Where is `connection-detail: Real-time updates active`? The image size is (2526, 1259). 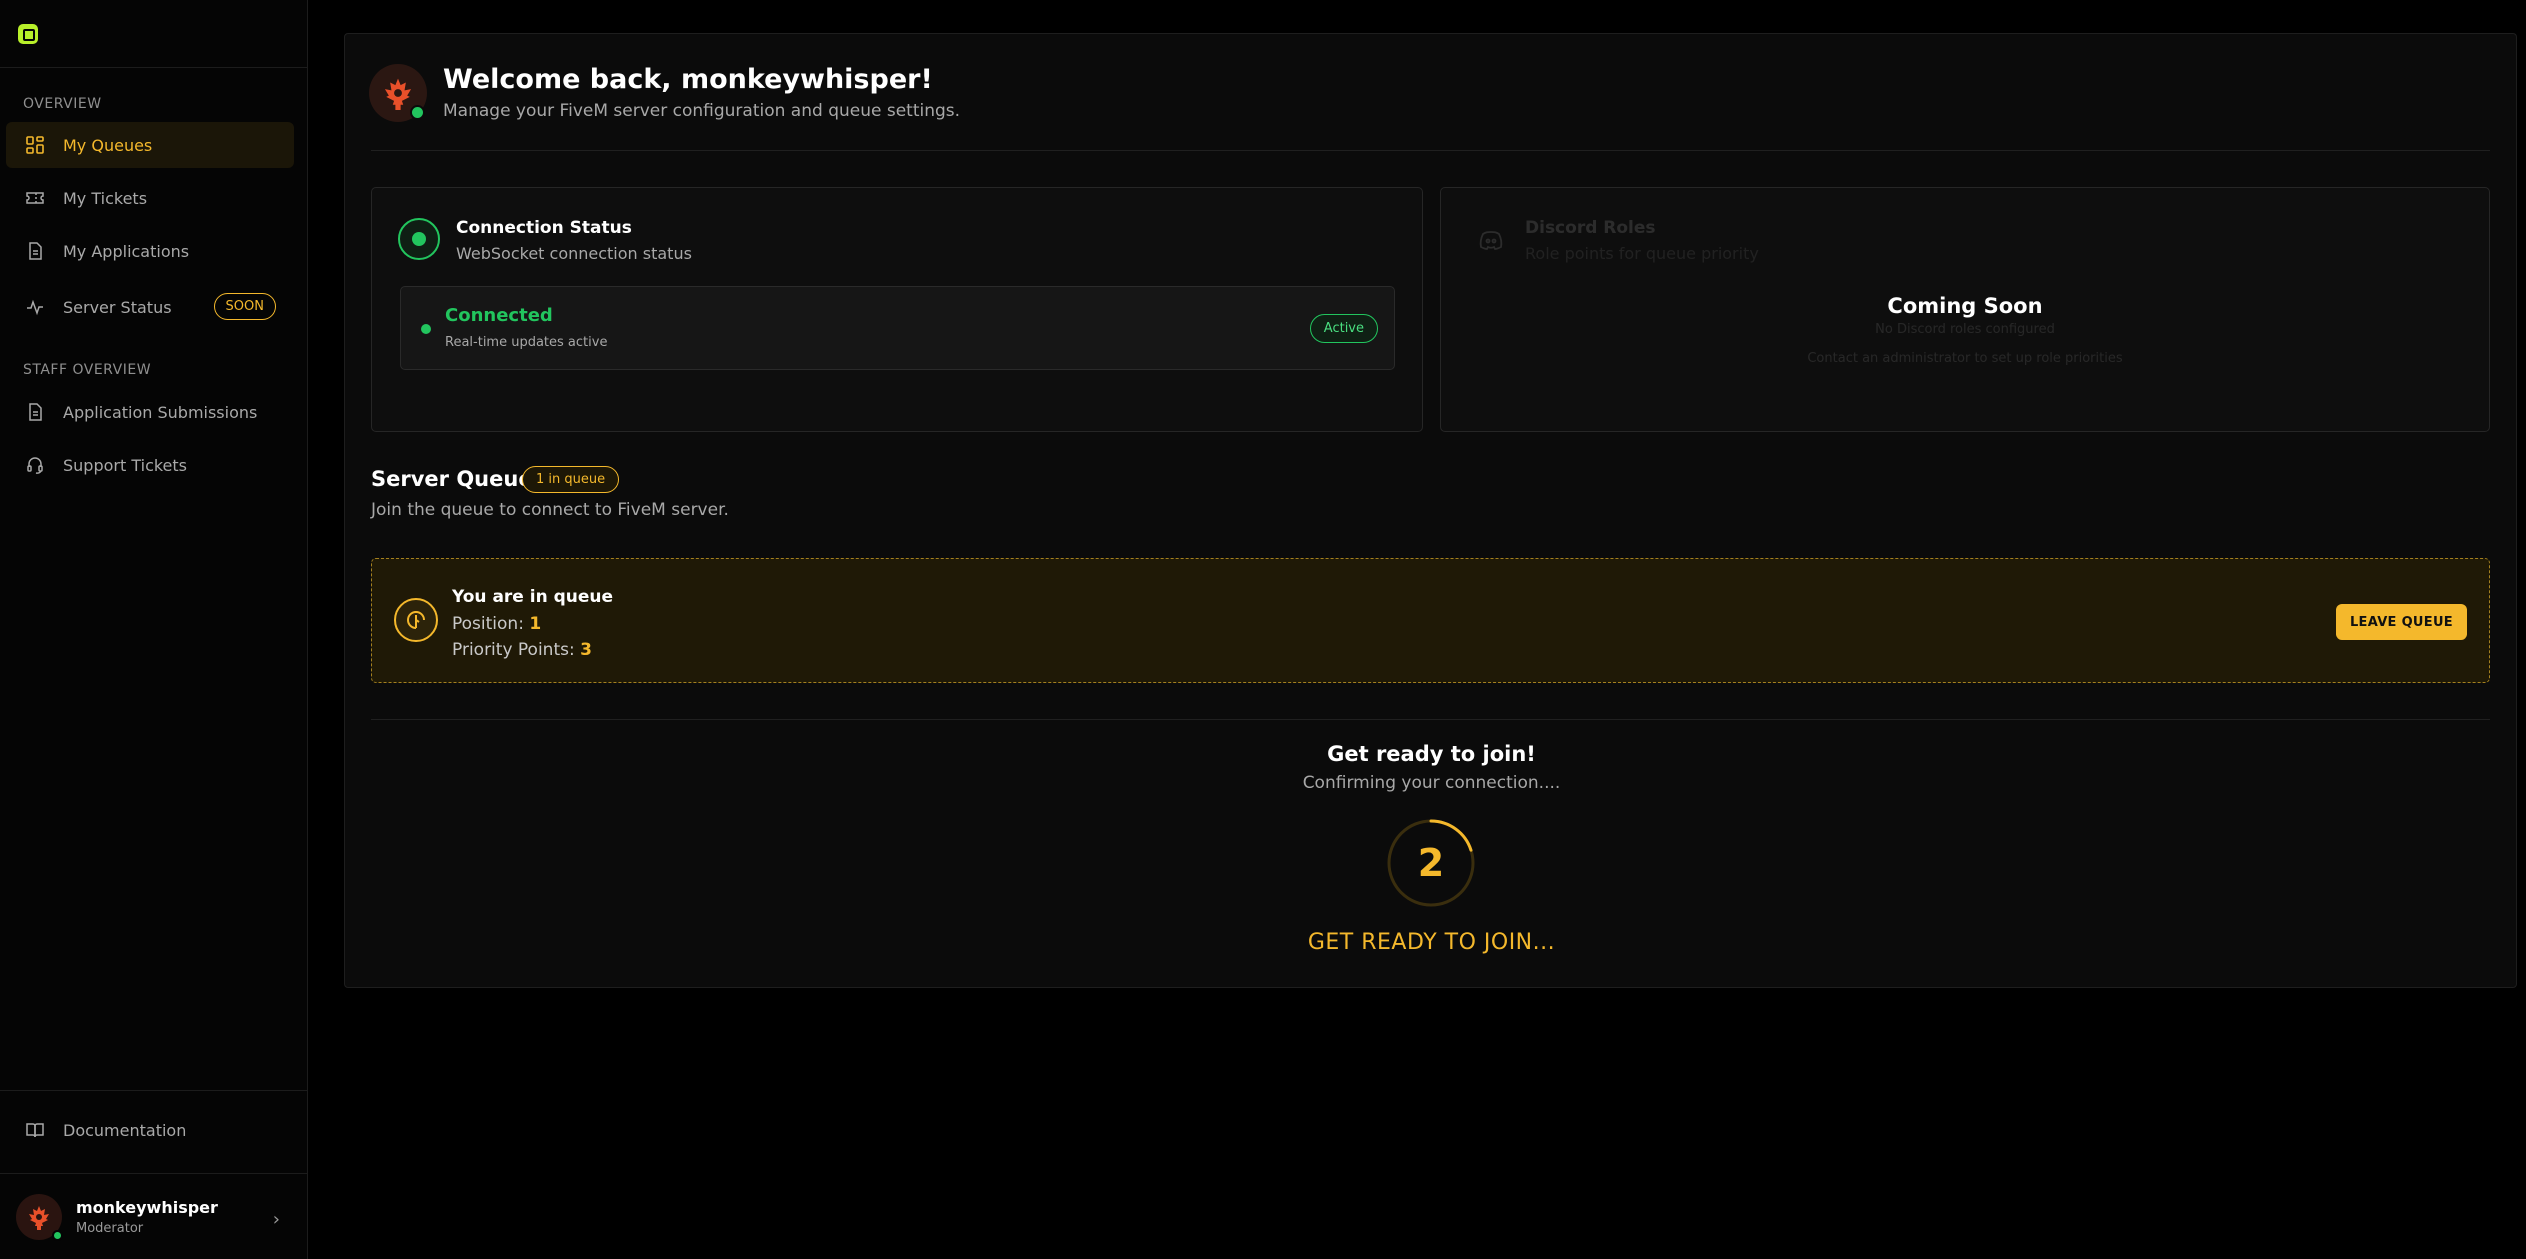
connection-detail: Real-time updates active is located at coordinates (526, 342).